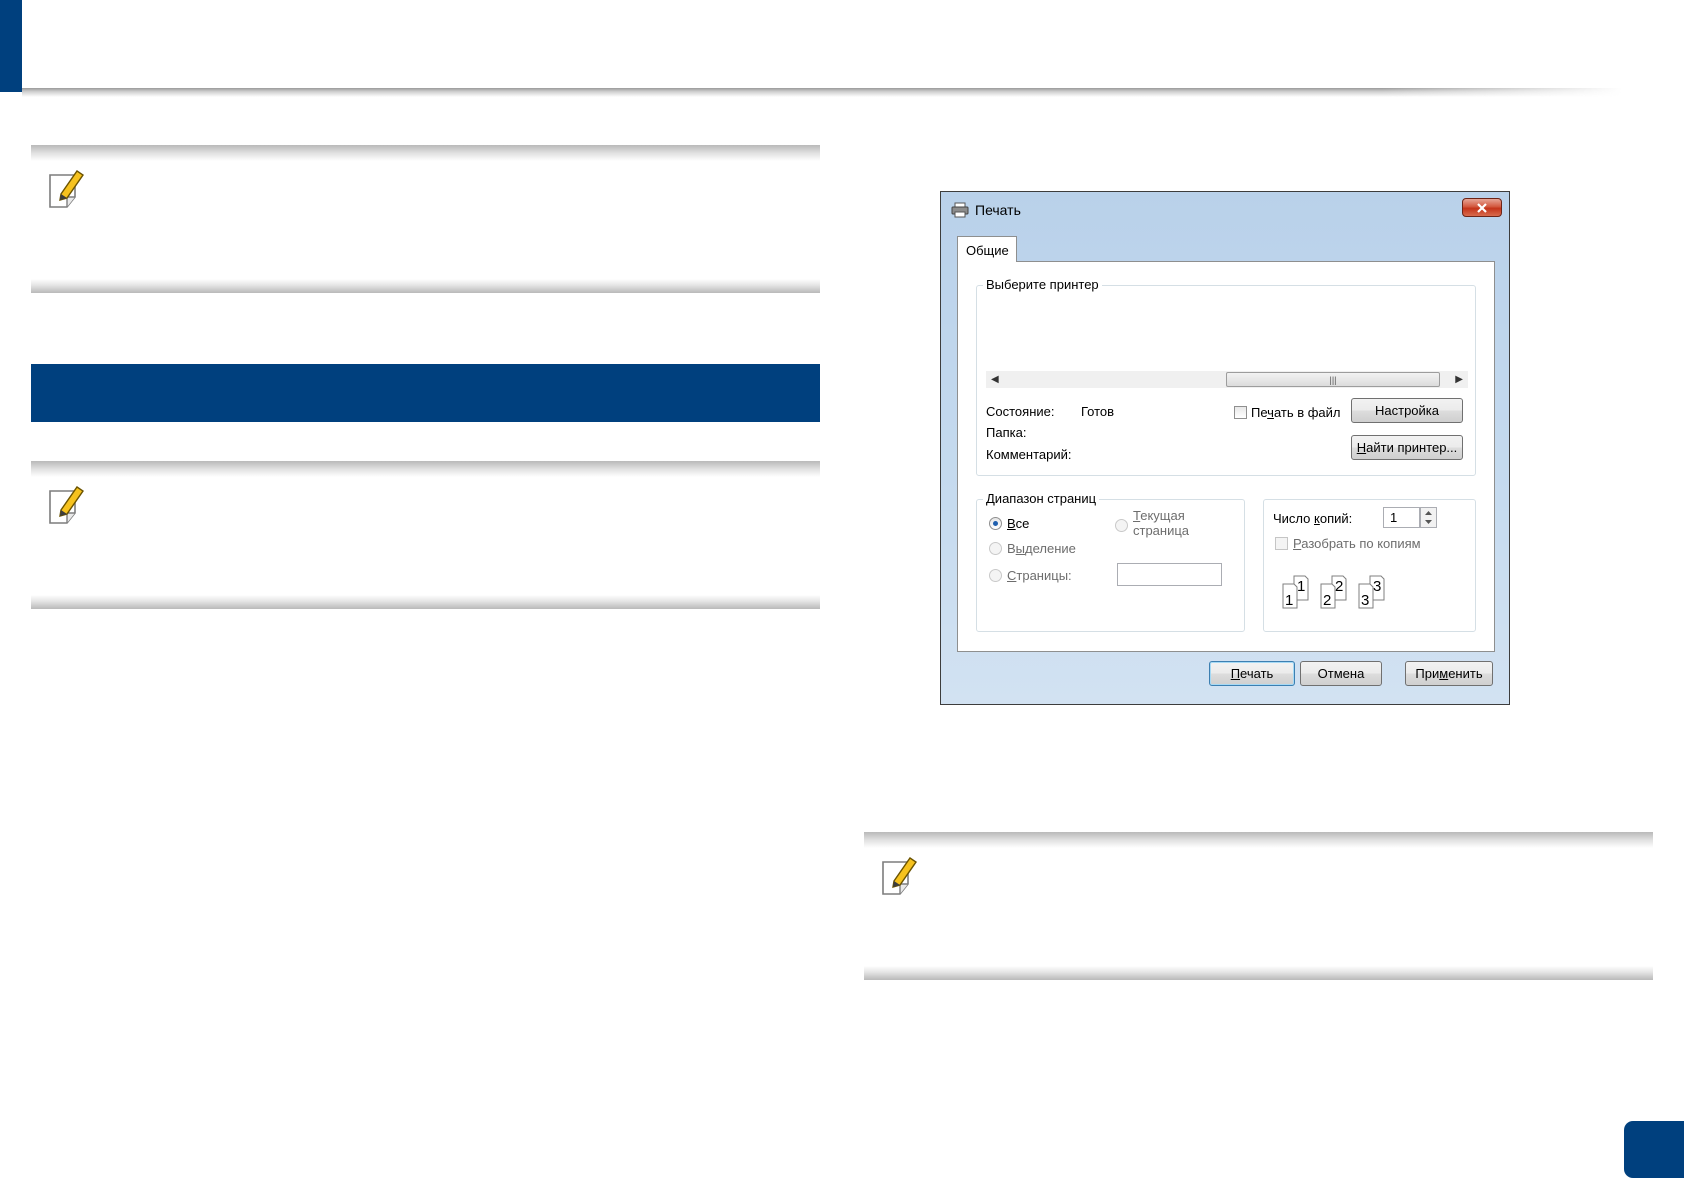 This screenshot has height=1190, width=1684. Describe the element at coordinates (425, 393) in the screenshot. I see `section-heading-bar` at that location.